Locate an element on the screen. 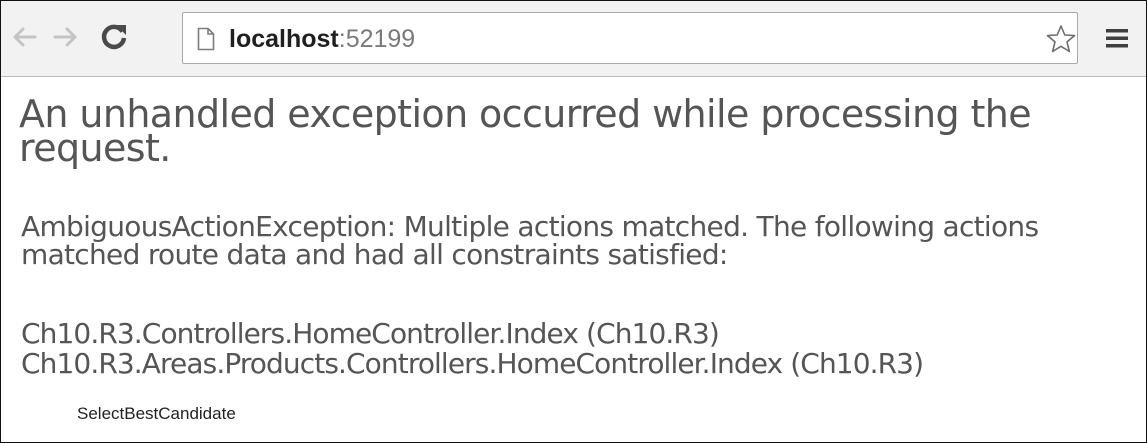 Image resolution: width=1147 pixels, height=443 pixels. star-icon is located at coordinates (1061, 39).